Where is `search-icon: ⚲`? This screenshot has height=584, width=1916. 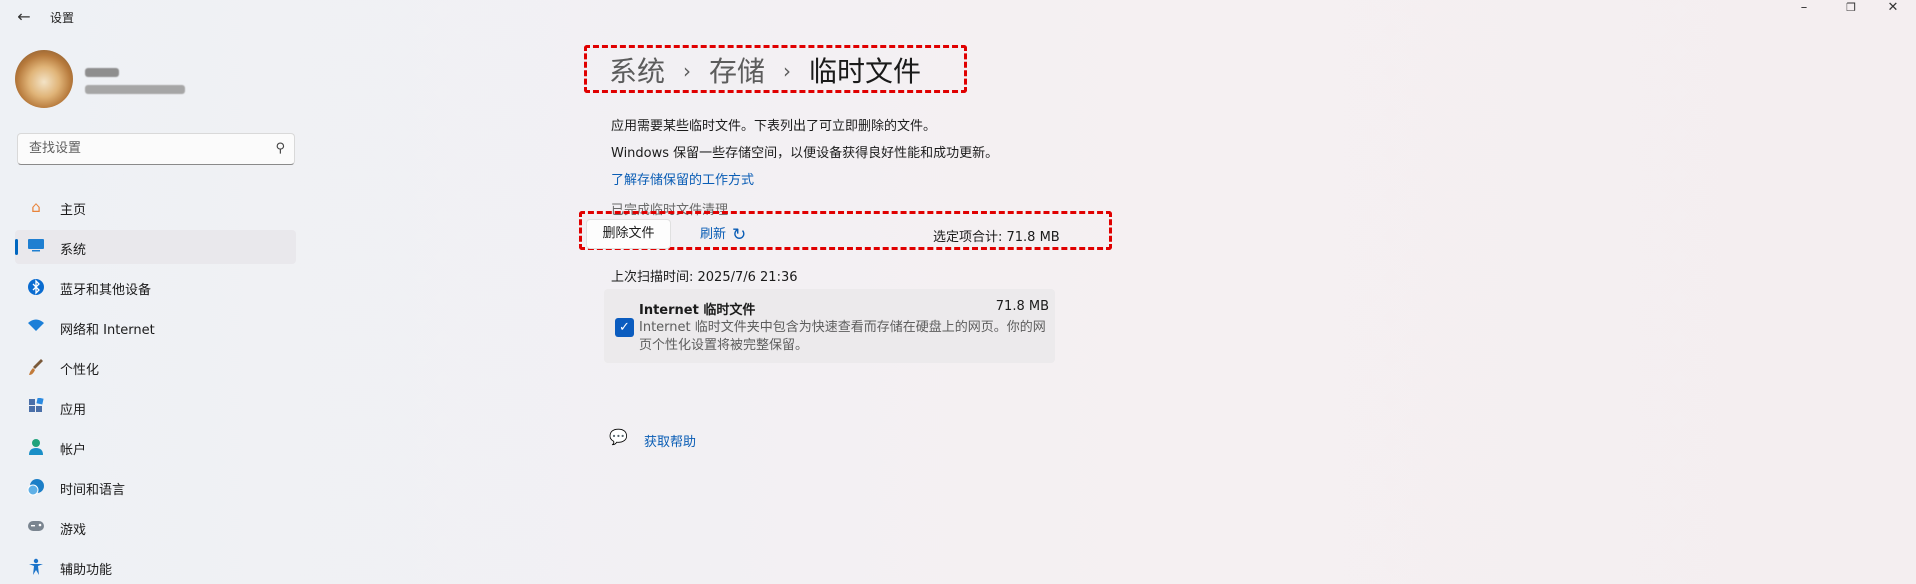
search-icon: ⚲ is located at coordinates (280, 148).